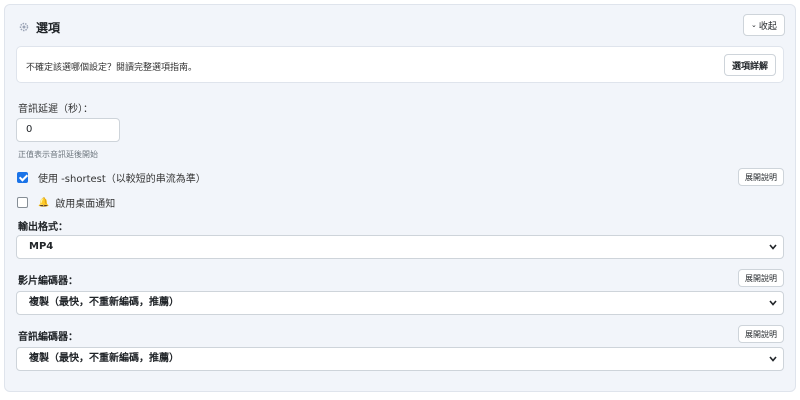  What do you see at coordinates (43, 227) in the screenshot?
I see `output-format-label: 輸出格式：` at bounding box center [43, 227].